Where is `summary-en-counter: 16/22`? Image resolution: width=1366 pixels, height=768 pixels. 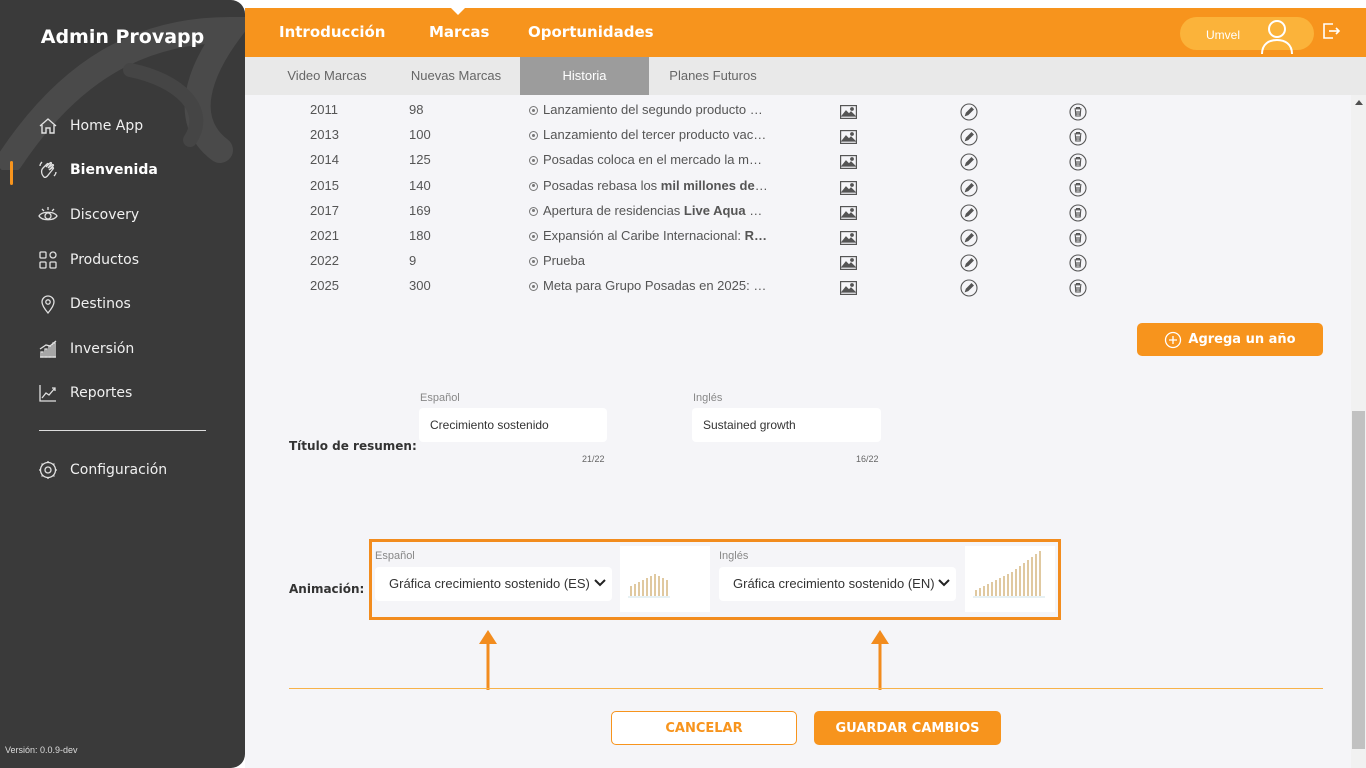
summary-en-counter: 16/22 is located at coordinates (867, 459).